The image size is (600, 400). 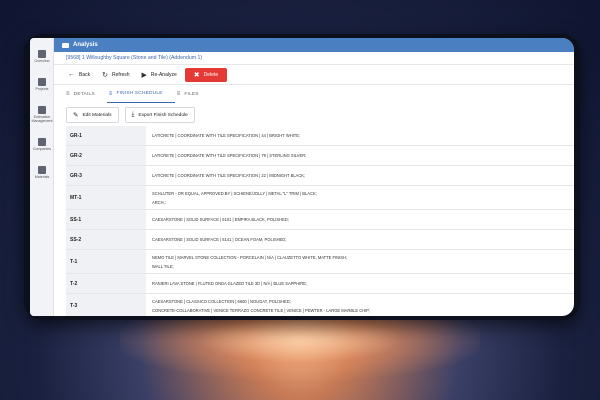 What do you see at coordinates (163, 115) in the screenshot?
I see `export-label: Export Finish Schedule` at bounding box center [163, 115].